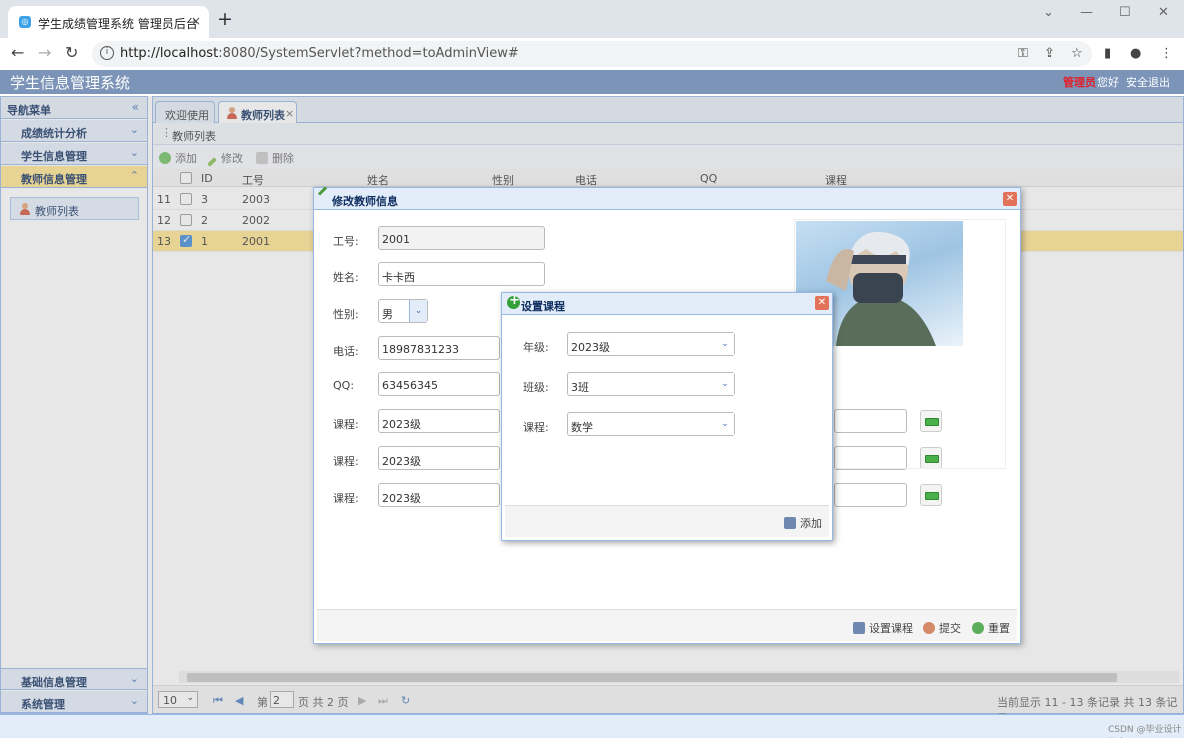 The width and height of the screenshot is (1184, 738). I want to click on profile-icon: ●, so click(1135, 53).